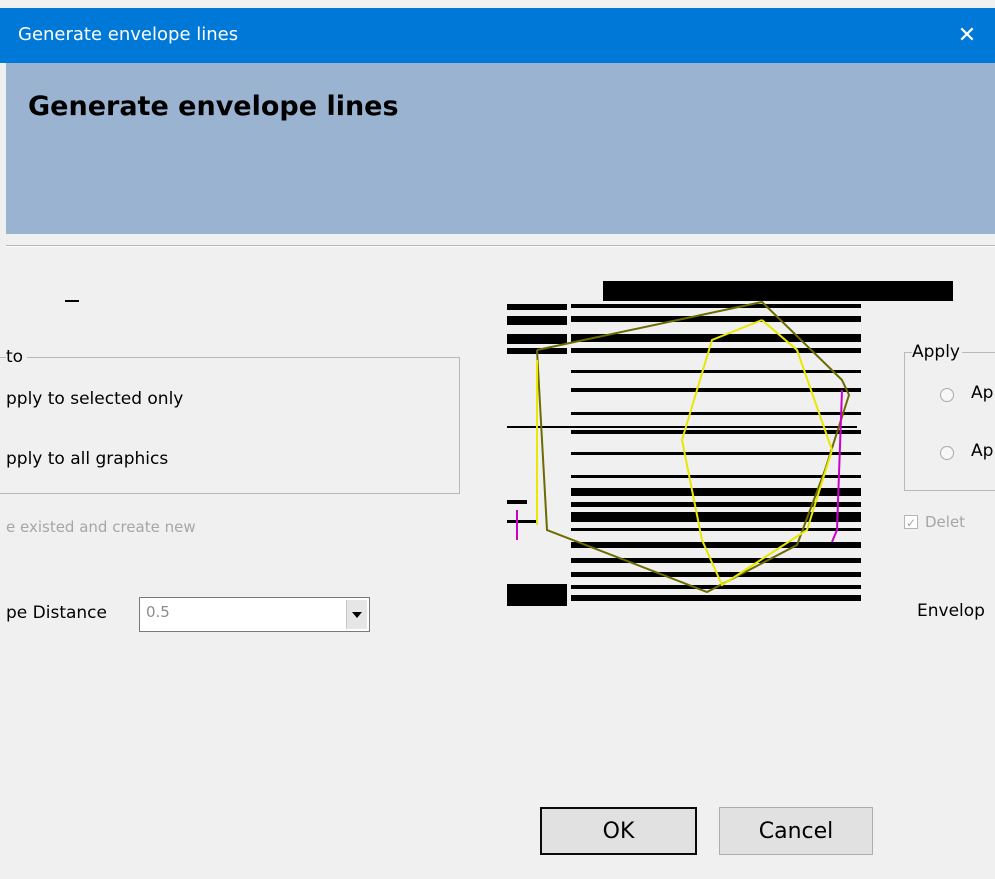 The width and height of the screenshot is (995, 879). Describe the element at coordinates (72, 301) in the screenshot. I see `dash-glyph` at that location.